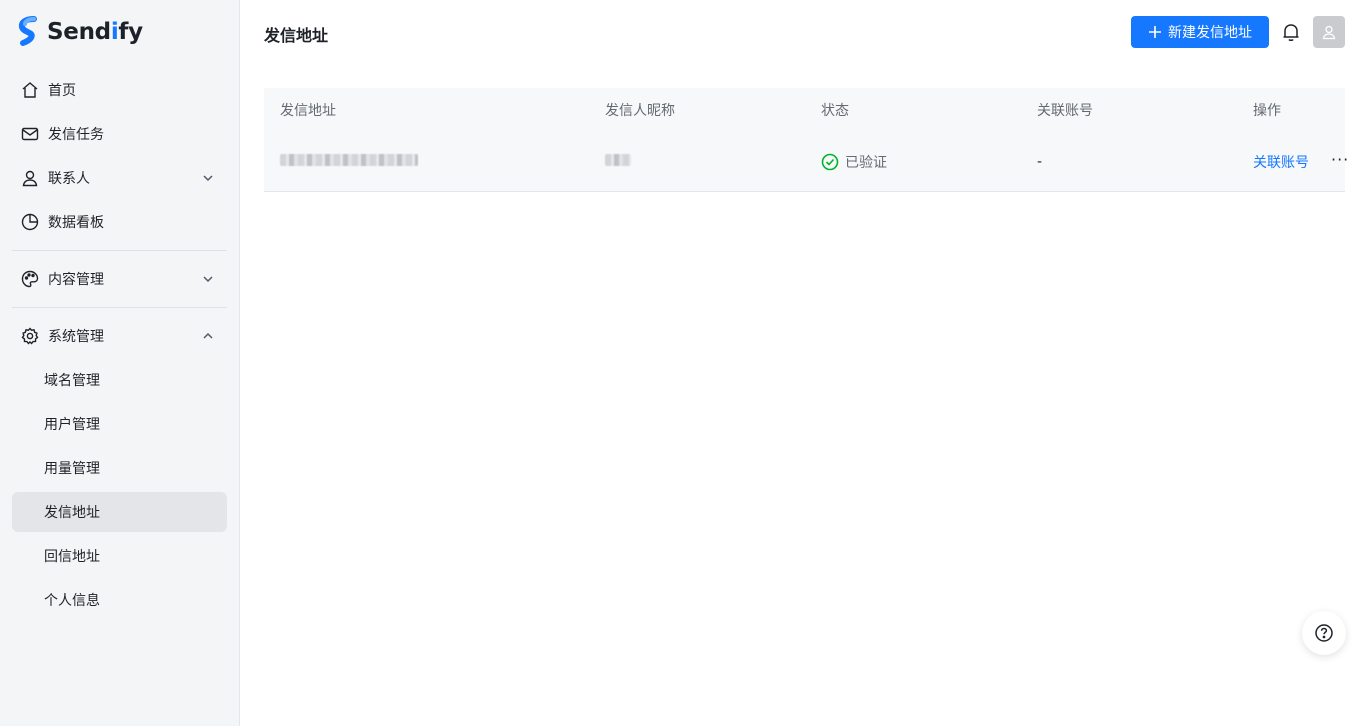 Image resolution: width=1369 pixels, height=726 pixels. Describe the element at coordinates (119, 424) in the screenshot. I see `sidebar-subitem-users: 用户管理` at that location.